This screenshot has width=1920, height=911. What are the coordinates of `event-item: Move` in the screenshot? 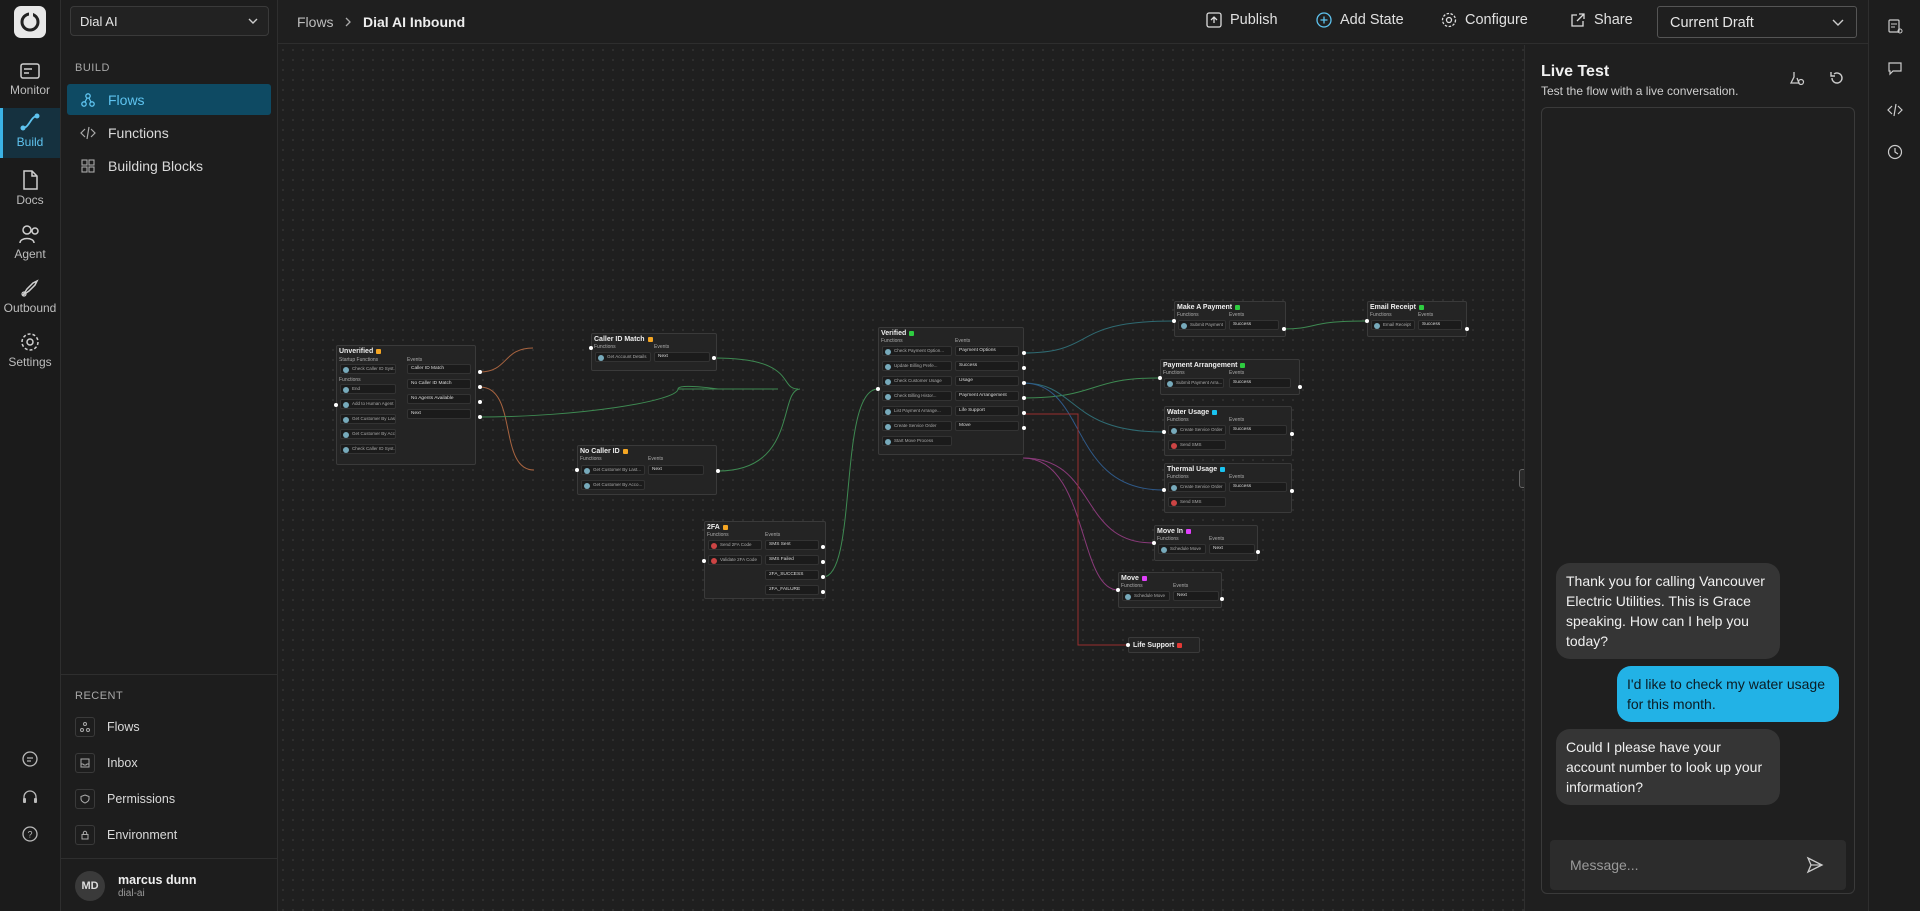 It's located at (987, 426).